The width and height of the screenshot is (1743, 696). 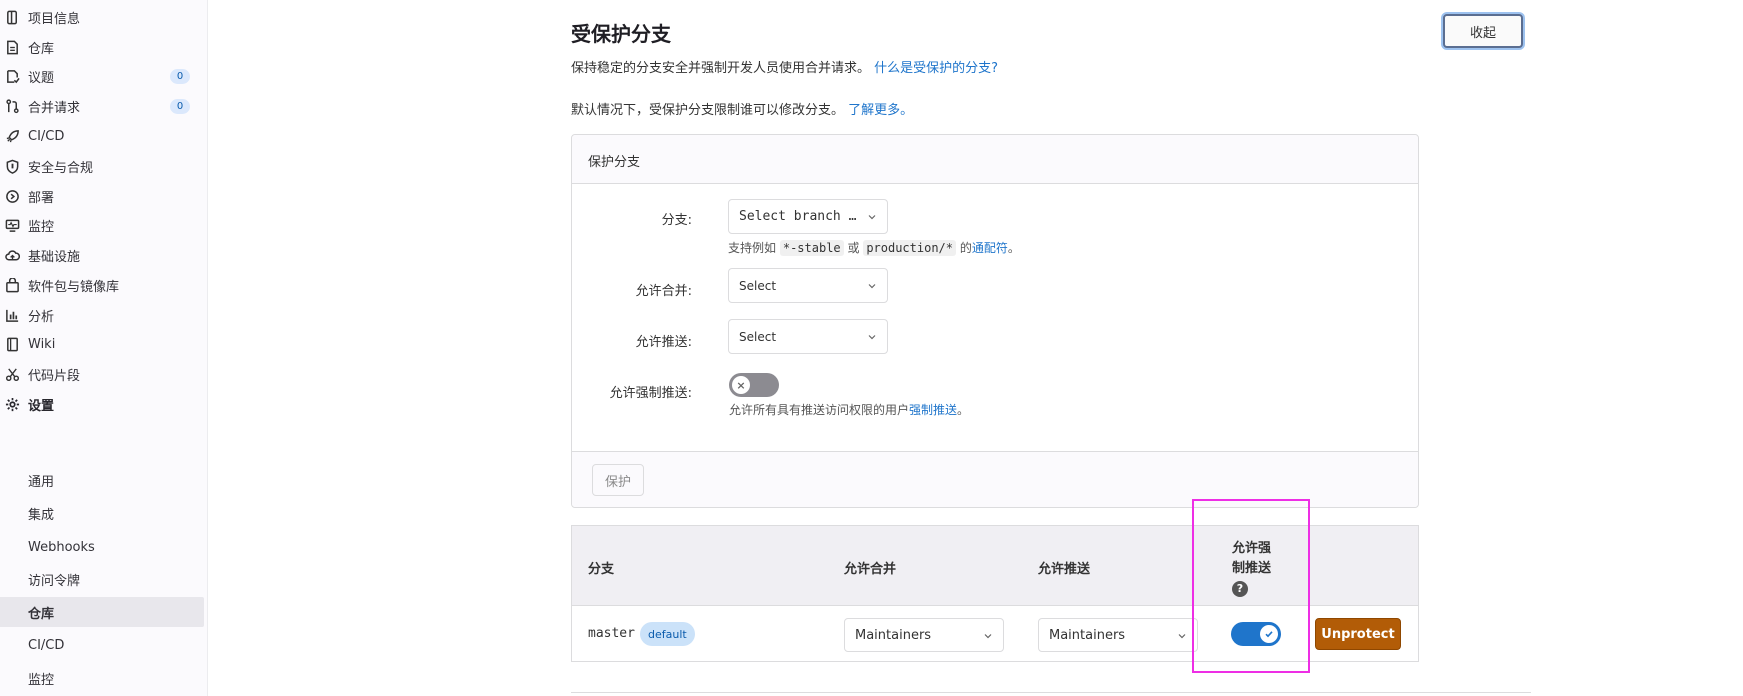 What do you see at coordinates (46, 136) in the screenshot?
I see `sidebar-item-label: CI/CD` at bounding box center [46, 136].